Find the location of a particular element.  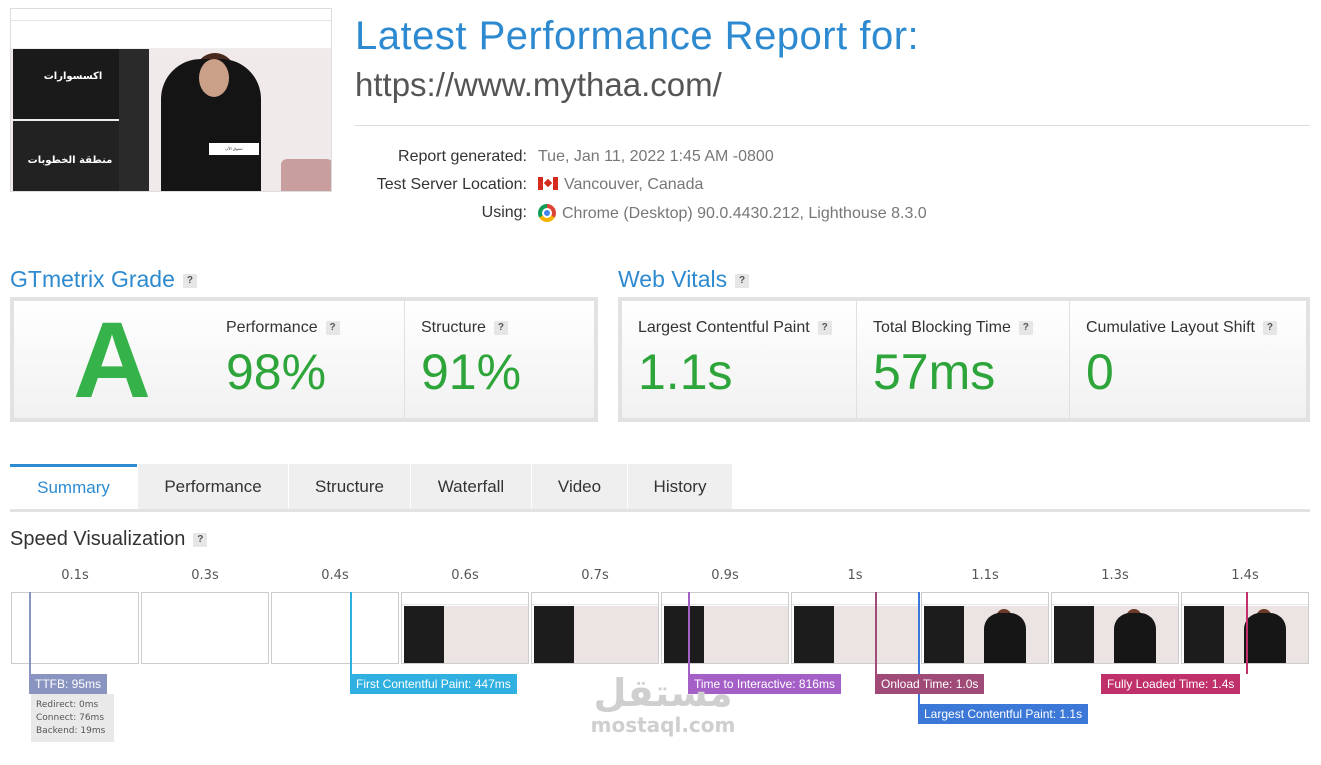

ttfb-connect: Connect: 76ms is located at coordinates (70, 718).